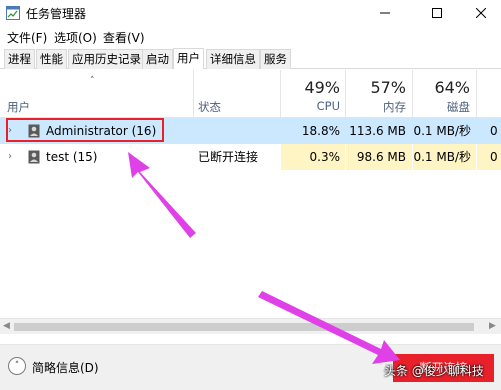 Image resolution: width=501 pixels, height=390 pixels. Describe the element at coordinates (85, 130) in the screenshot. I see `highlight-box` at that location.